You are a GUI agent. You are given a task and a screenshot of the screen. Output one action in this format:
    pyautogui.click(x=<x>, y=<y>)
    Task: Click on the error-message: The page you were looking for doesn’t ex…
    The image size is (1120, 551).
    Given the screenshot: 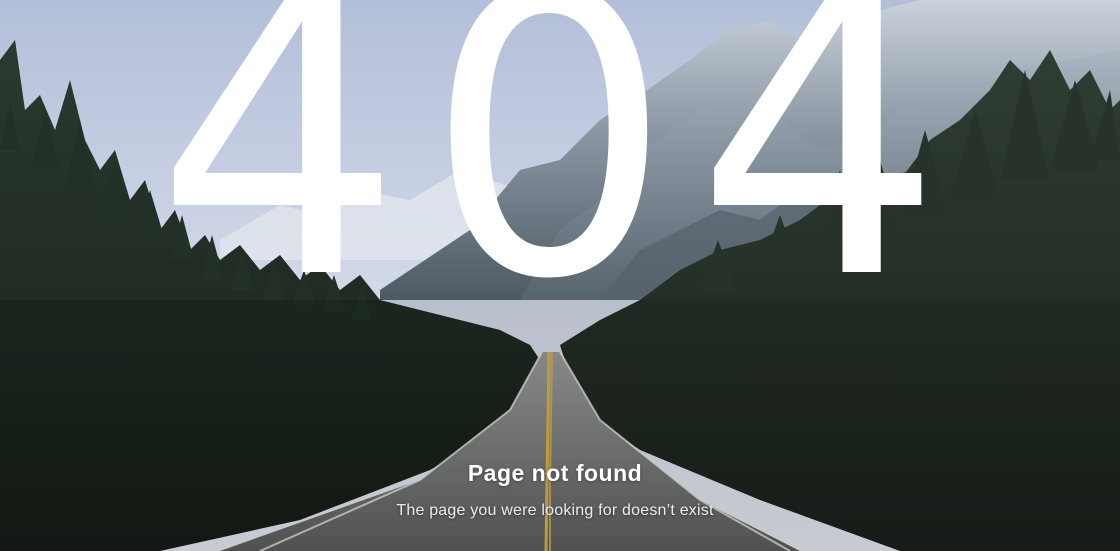 What is the action you would take?
    pyautogui.click(x=555, y=510)
    